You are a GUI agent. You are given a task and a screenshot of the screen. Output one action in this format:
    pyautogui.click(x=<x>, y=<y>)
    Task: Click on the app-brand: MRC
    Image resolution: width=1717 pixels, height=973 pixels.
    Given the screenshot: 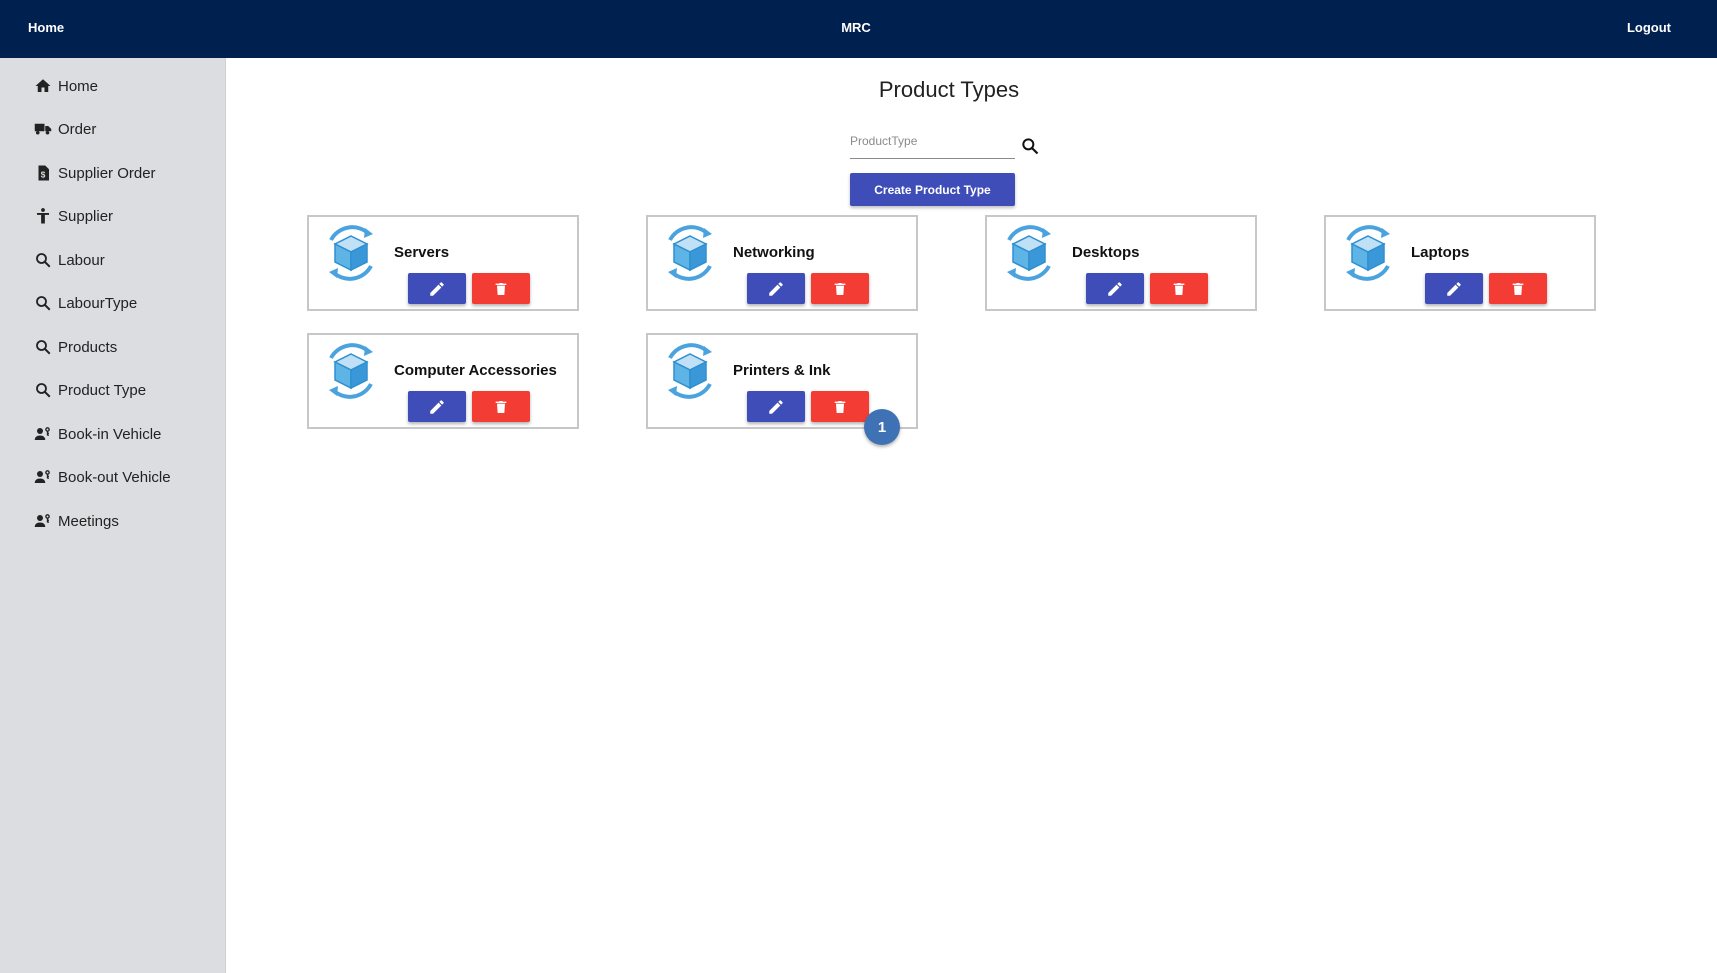 What is the action you would take?
    pyautogui.click(x=856, y=27)
    